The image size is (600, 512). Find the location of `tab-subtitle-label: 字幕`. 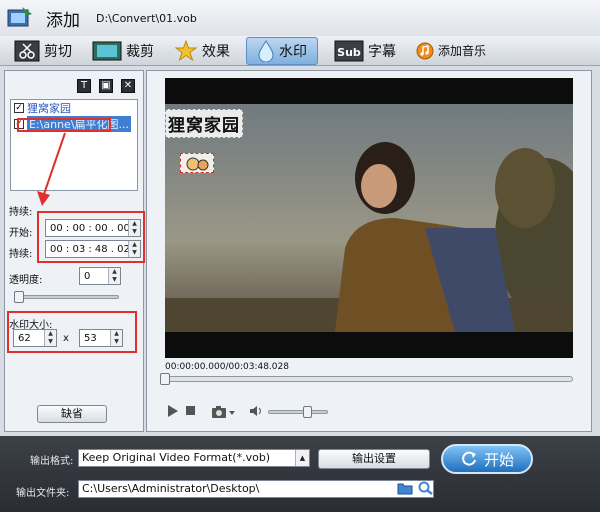

tab-subtitle-label: 字幕 is located at coordinates (382, 51).